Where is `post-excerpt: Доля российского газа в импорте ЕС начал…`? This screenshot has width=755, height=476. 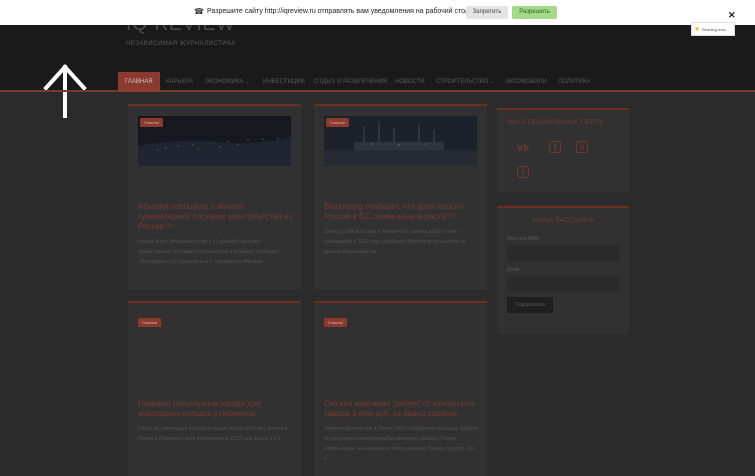
post-excerpt: Доля российского газа в импорте ЕС начал… is located at coordinates (395, 242).